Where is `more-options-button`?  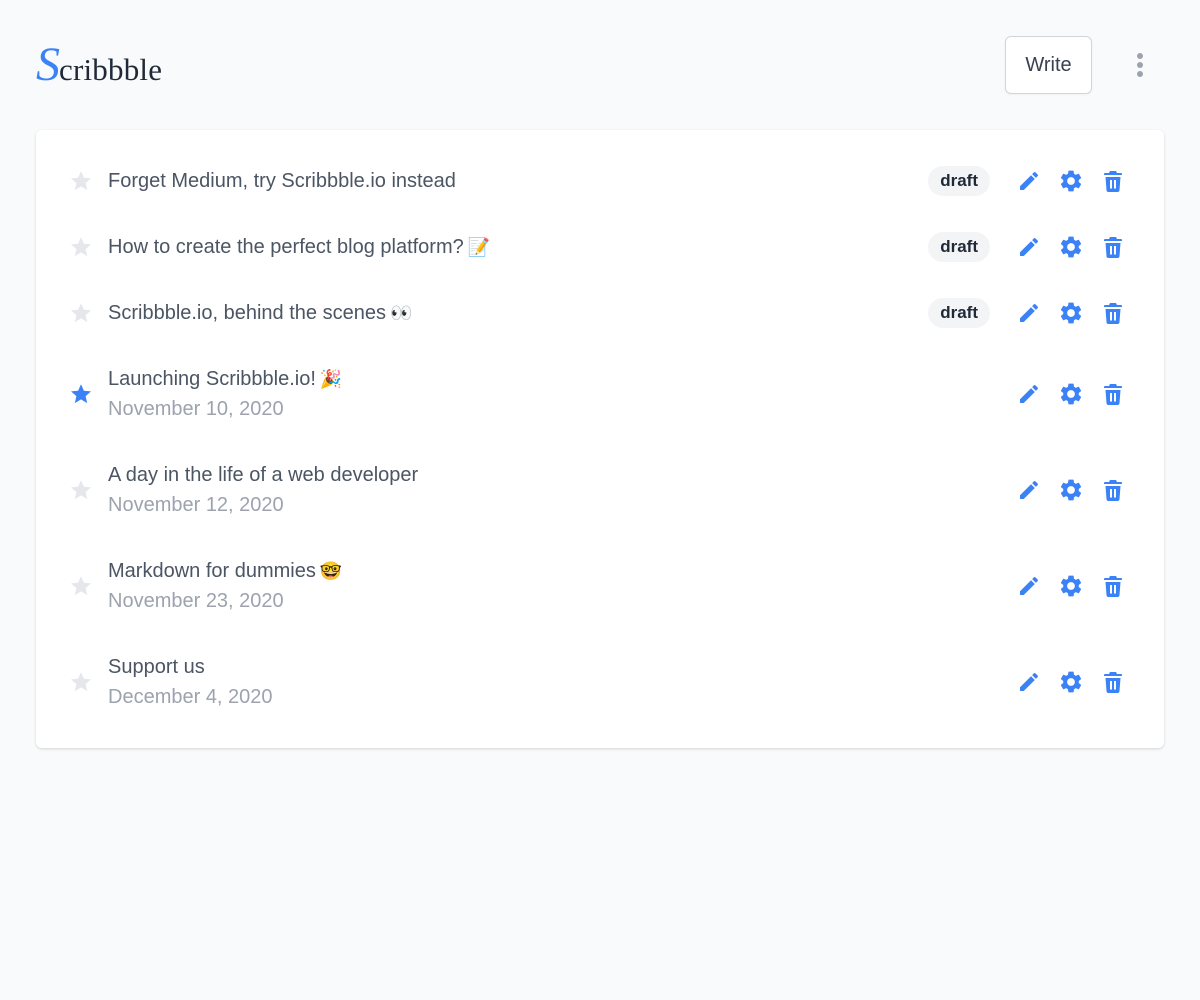 more-options-button is located at coordinates (1140, 65).